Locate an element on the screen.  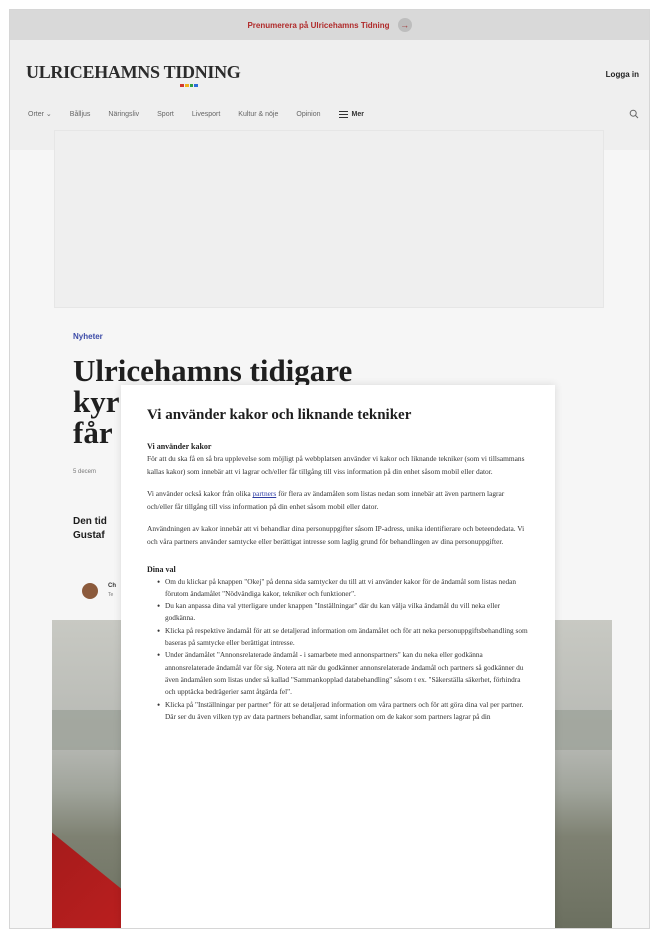
cookie-section-heading: Dina val is located at coordinates (161, 569).